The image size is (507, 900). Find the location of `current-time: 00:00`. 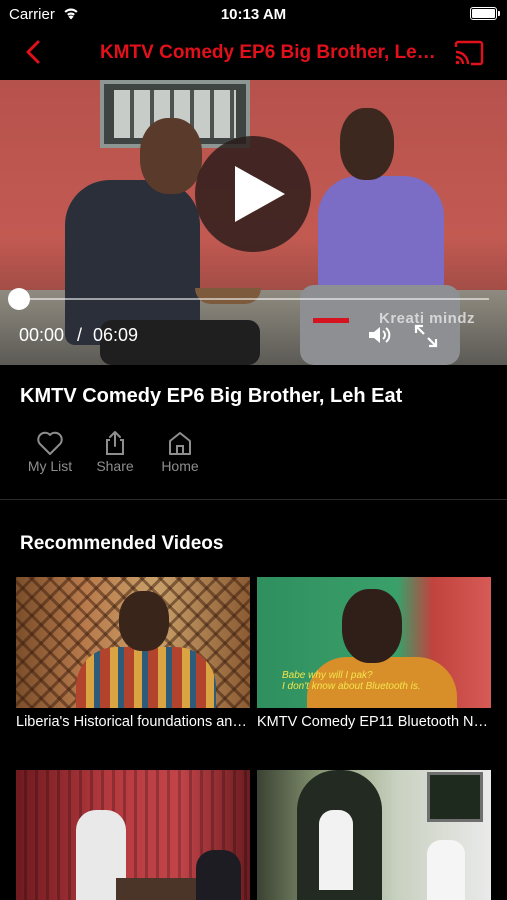

current-time: 00:00 is located at coordinates (42, 335).